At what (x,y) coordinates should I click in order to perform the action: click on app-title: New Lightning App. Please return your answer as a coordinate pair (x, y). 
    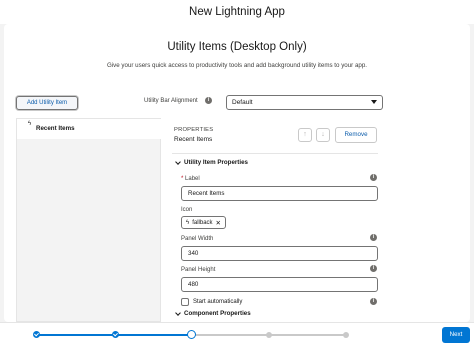
    Looking at the image, I should click on (237, 12).